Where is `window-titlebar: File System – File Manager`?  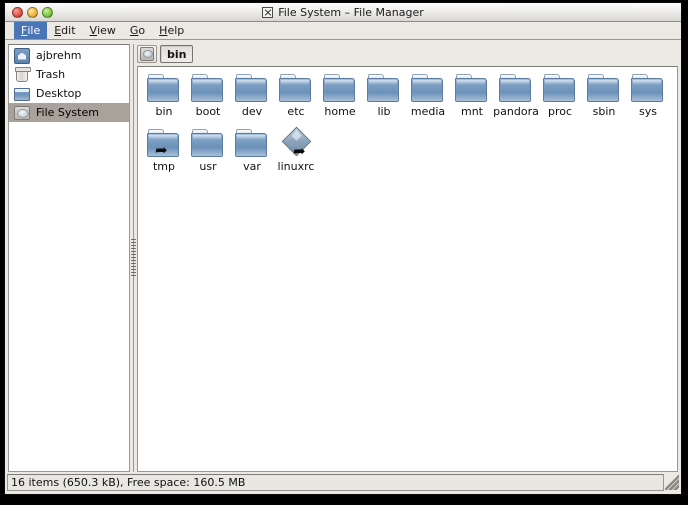
window-titlebar: File System – File Manager is located at coordinates (343, 12).